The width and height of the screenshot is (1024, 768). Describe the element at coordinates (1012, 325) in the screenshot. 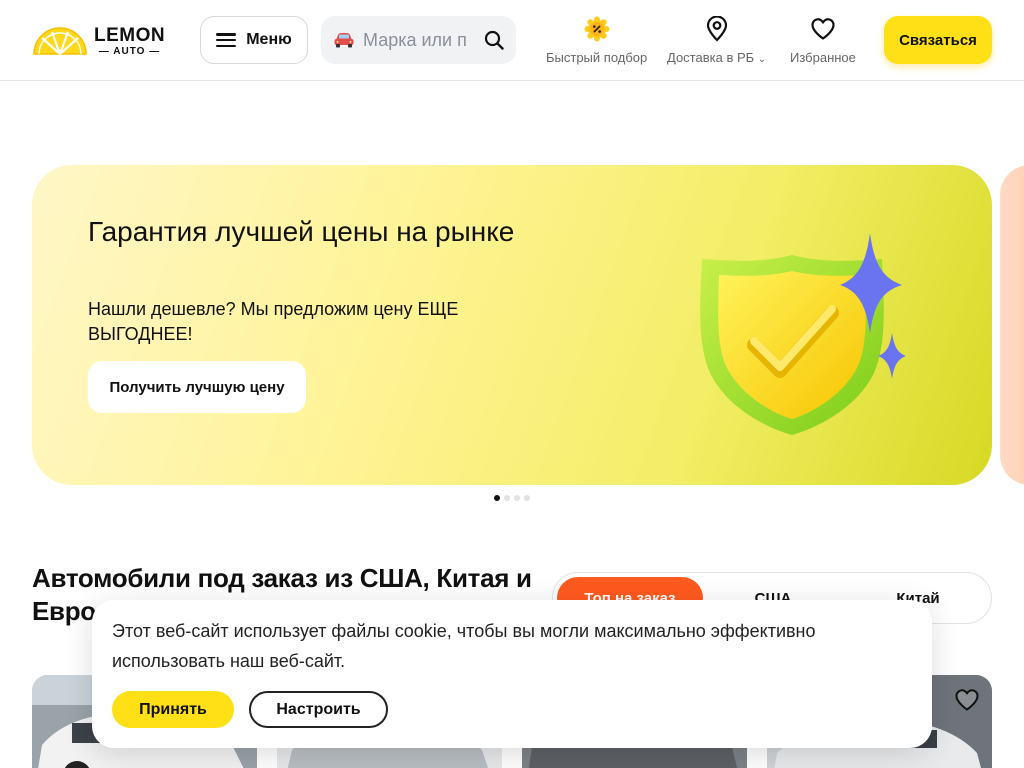

I see `next-banner-preview` at that location.